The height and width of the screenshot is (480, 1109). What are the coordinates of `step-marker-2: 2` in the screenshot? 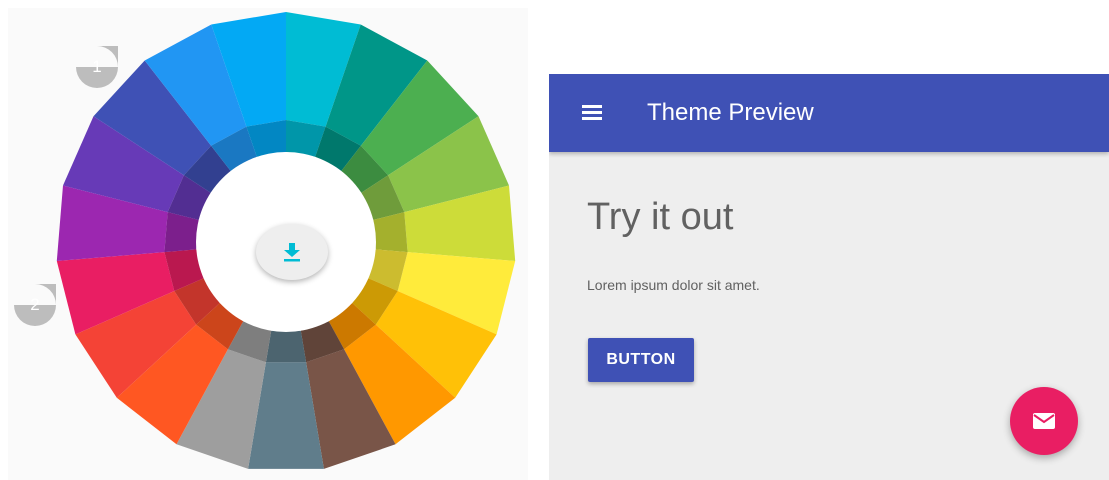 It's located at (35, 305).